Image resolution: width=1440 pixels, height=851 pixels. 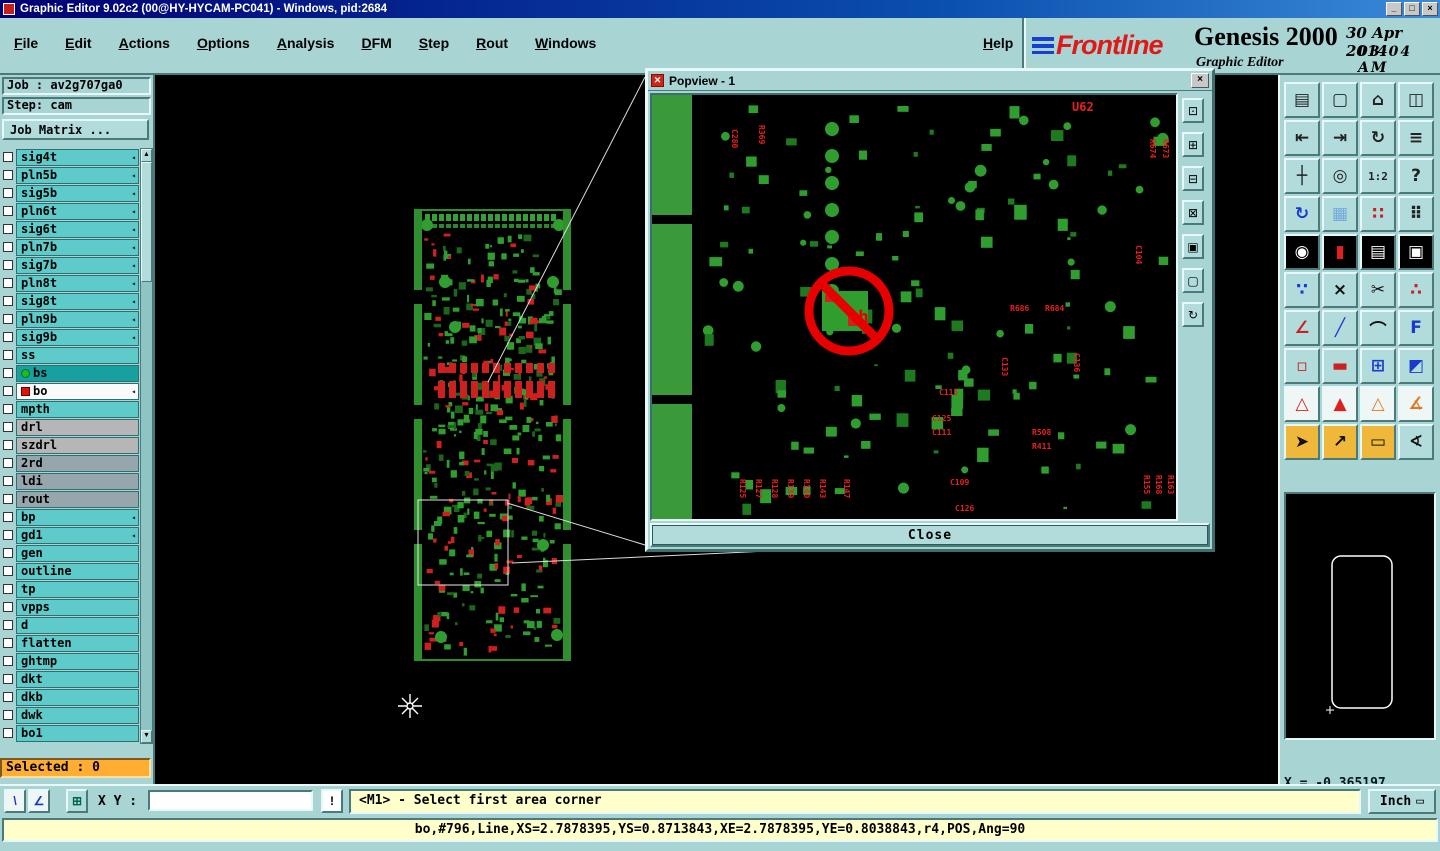 What do you see at coordinates (8, 427) in the screenshot?
I see `layer-checkbox-drl` at bounding box center [8, 427].